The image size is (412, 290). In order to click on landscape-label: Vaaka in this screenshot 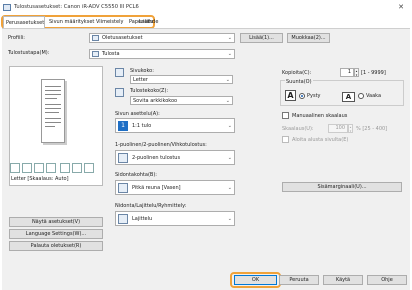, I will do `click(374, 96)`.